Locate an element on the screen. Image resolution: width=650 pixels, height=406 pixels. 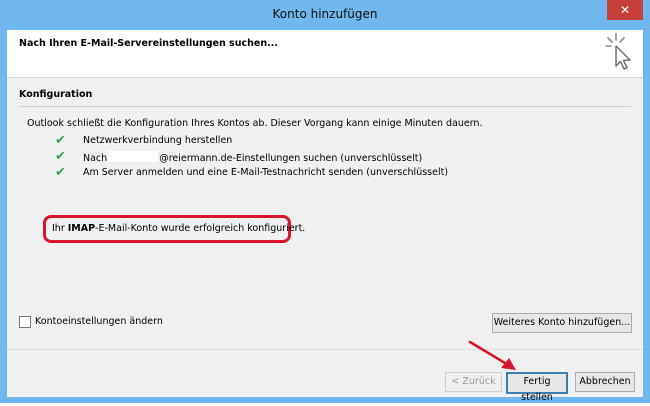
change-settings-checkbox is located at coordinates (25, 322).